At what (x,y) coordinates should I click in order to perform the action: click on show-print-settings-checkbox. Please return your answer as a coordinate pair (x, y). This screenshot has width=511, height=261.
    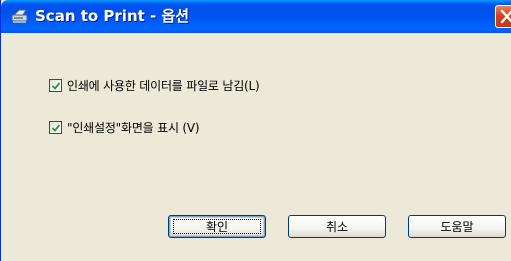
    Looking at the image, I should click on (55, 127).